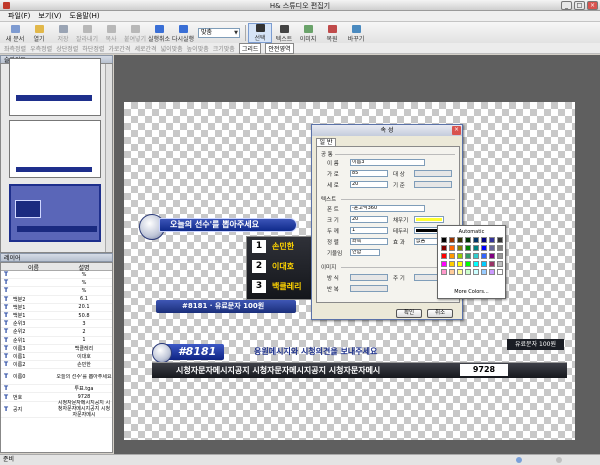 Image resolution: width=600 pixels, height=465 pixels. I want to click on base-field, so click(433, 184).